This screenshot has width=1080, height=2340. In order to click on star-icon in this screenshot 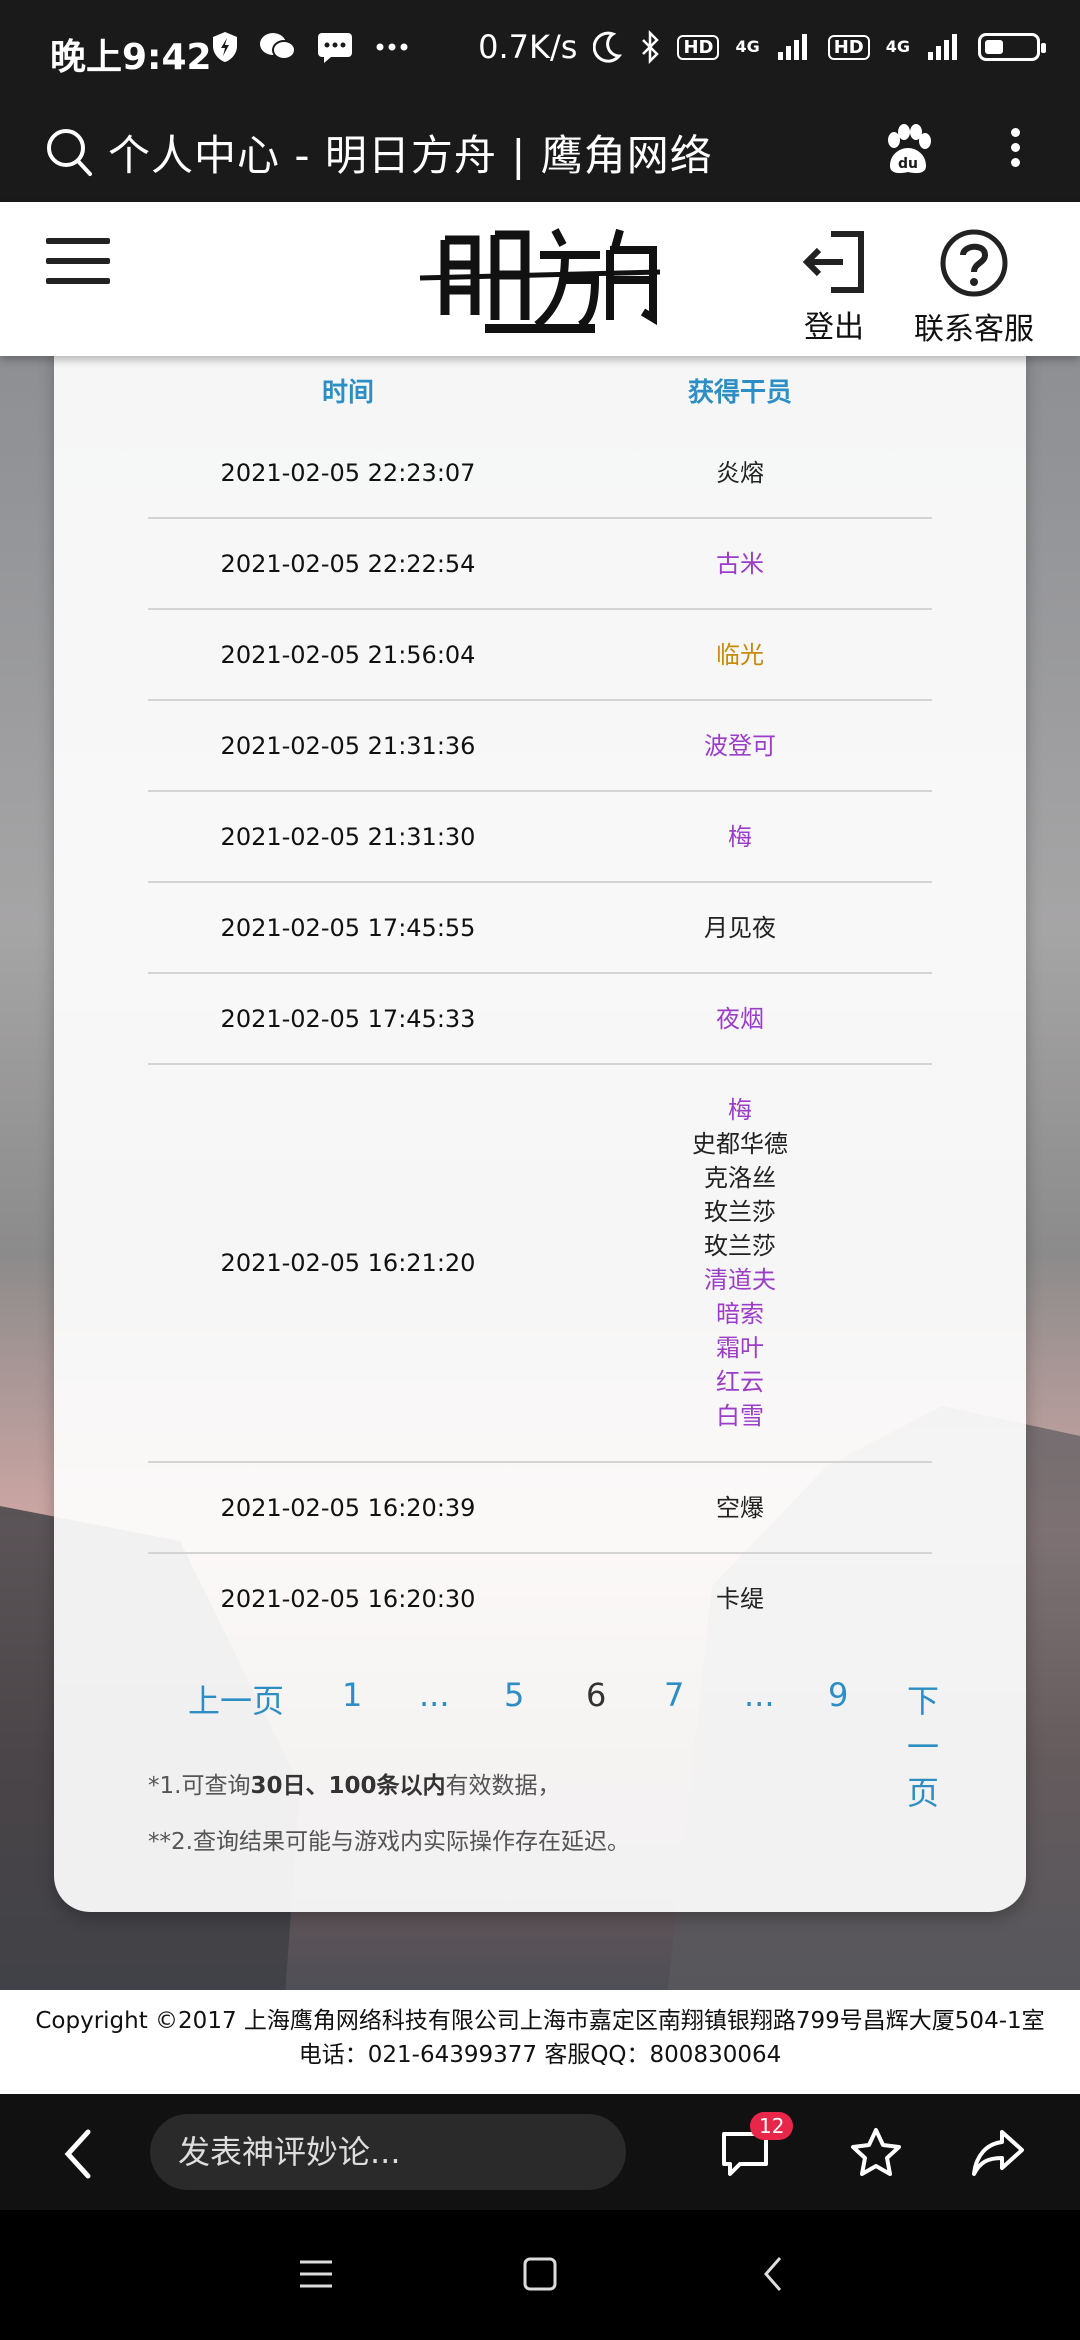, I will do `click(876, 2153)`.